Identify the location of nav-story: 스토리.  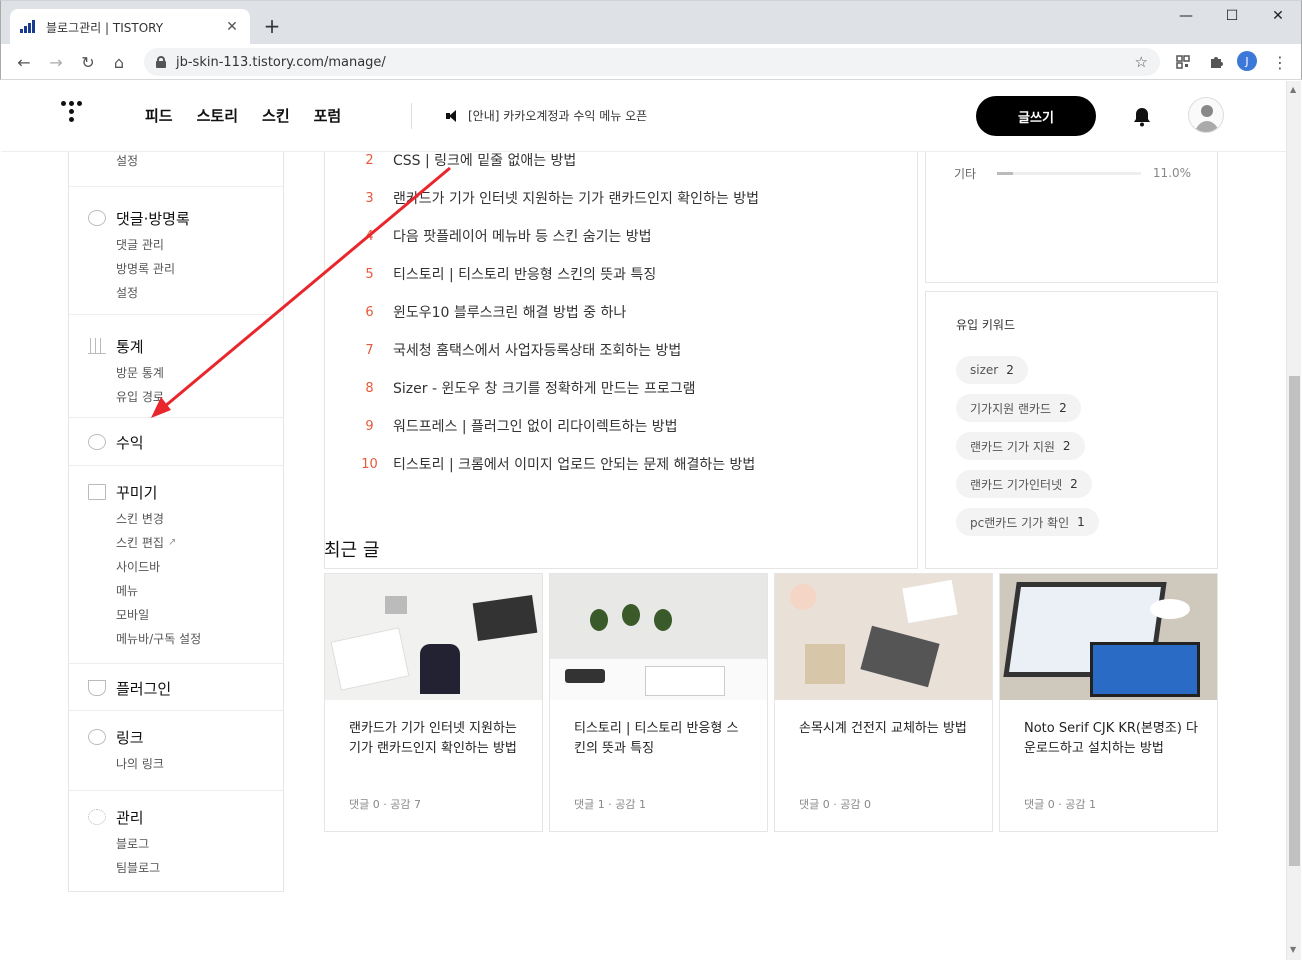
(217, 115).